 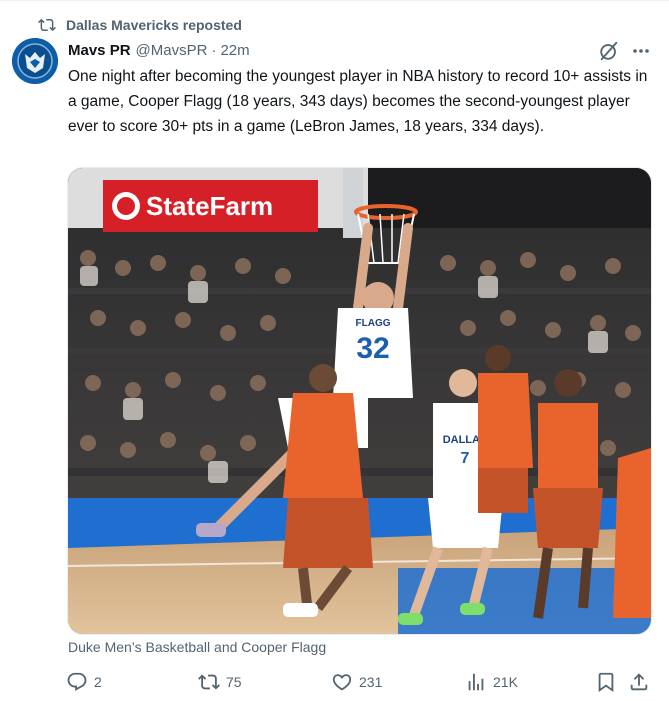 I want to click on repost-button: 75, so click(x=220, y=682).